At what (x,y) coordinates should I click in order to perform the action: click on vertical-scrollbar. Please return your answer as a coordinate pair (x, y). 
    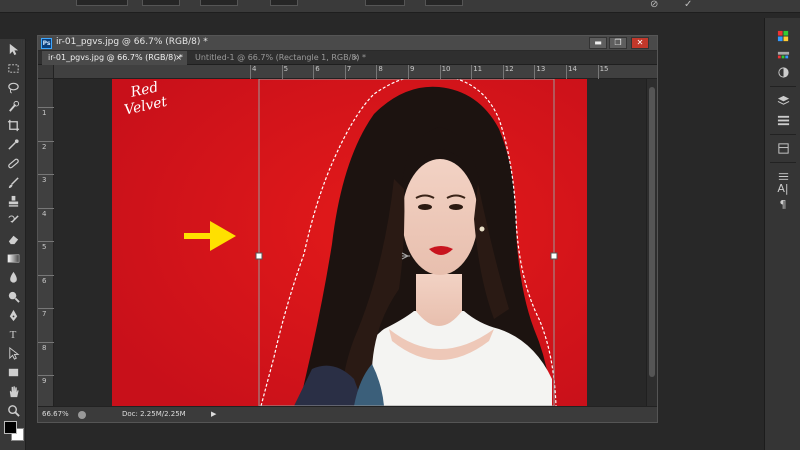
    Looking at the image, I should click on (651, 242).